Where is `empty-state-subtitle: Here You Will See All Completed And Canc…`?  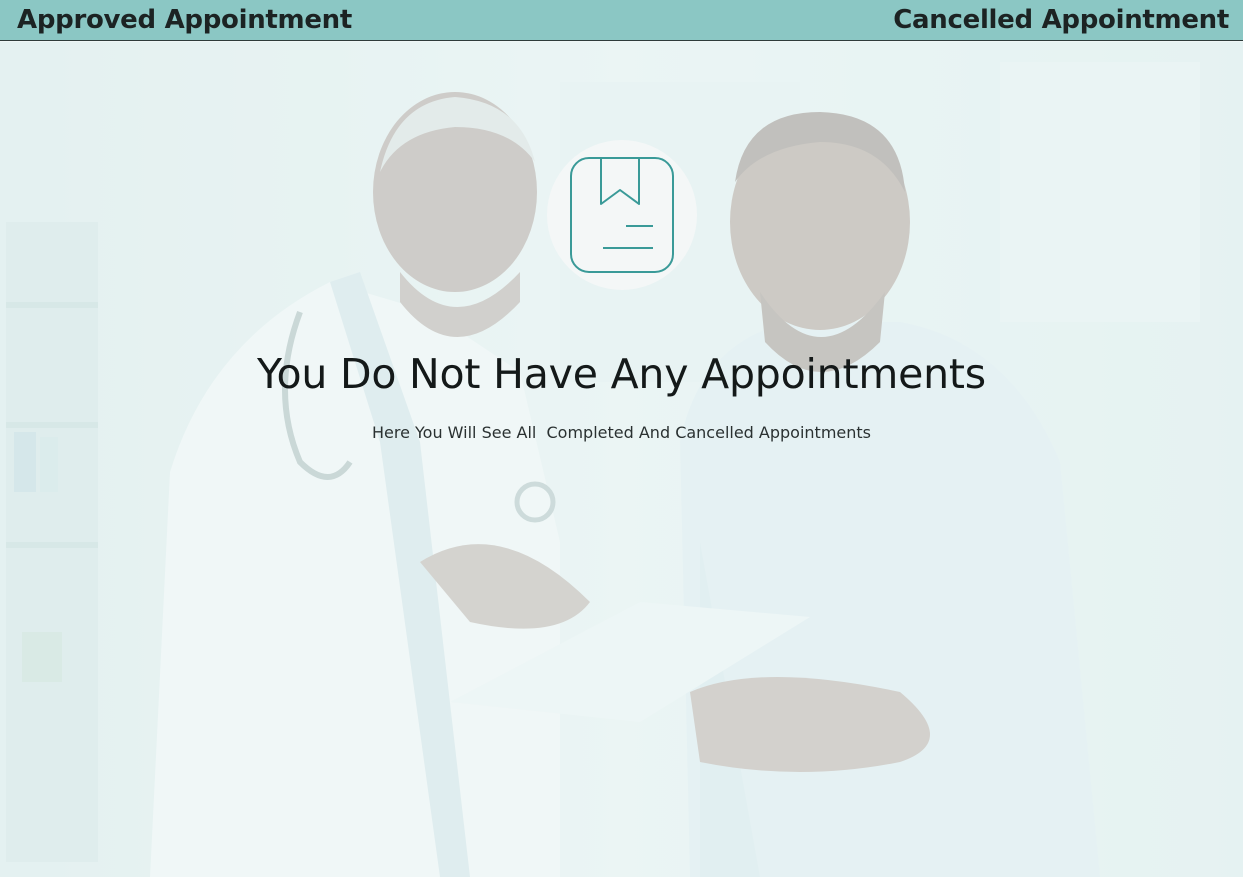 empty-state-subtitle: Here You Will See All Completed And Canc… is located at coordinates (621, 432).